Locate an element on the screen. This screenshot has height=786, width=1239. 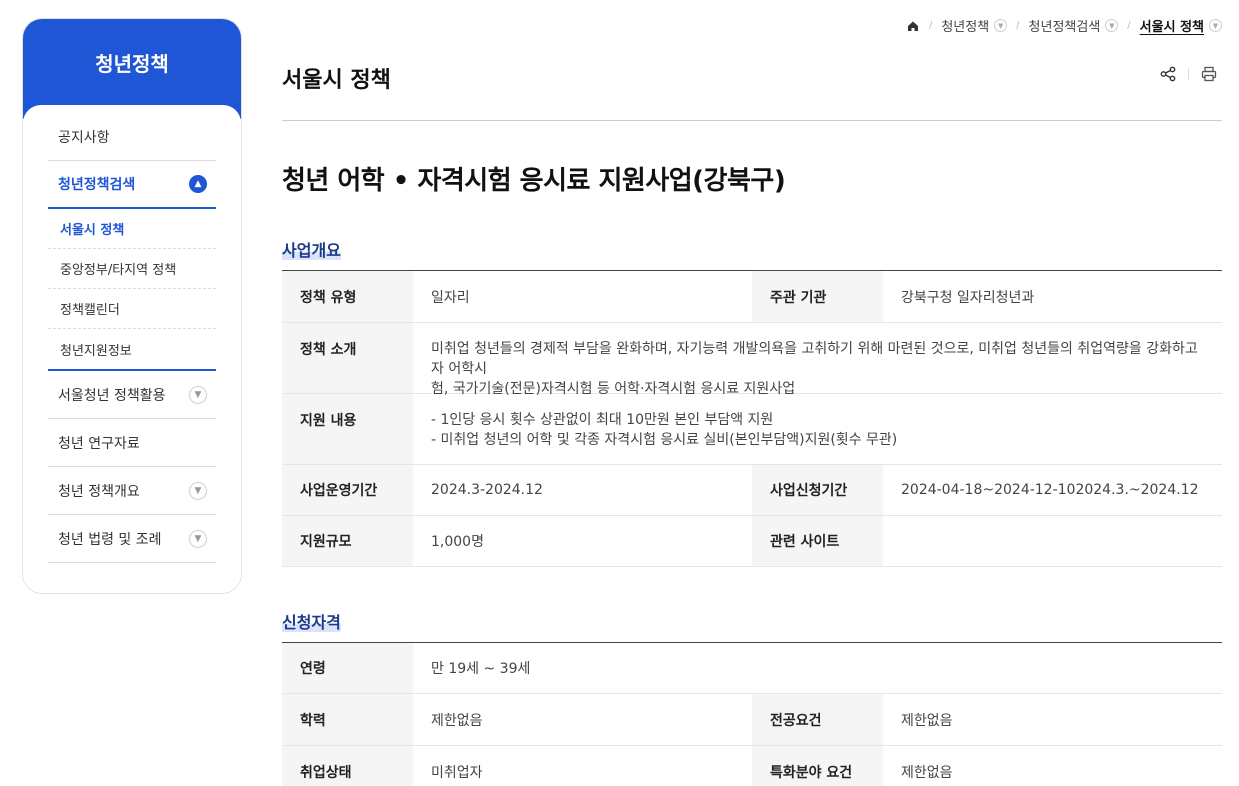
sidebar-item-label: 서울청년 정책활용 is located at coordinates (112, 395).